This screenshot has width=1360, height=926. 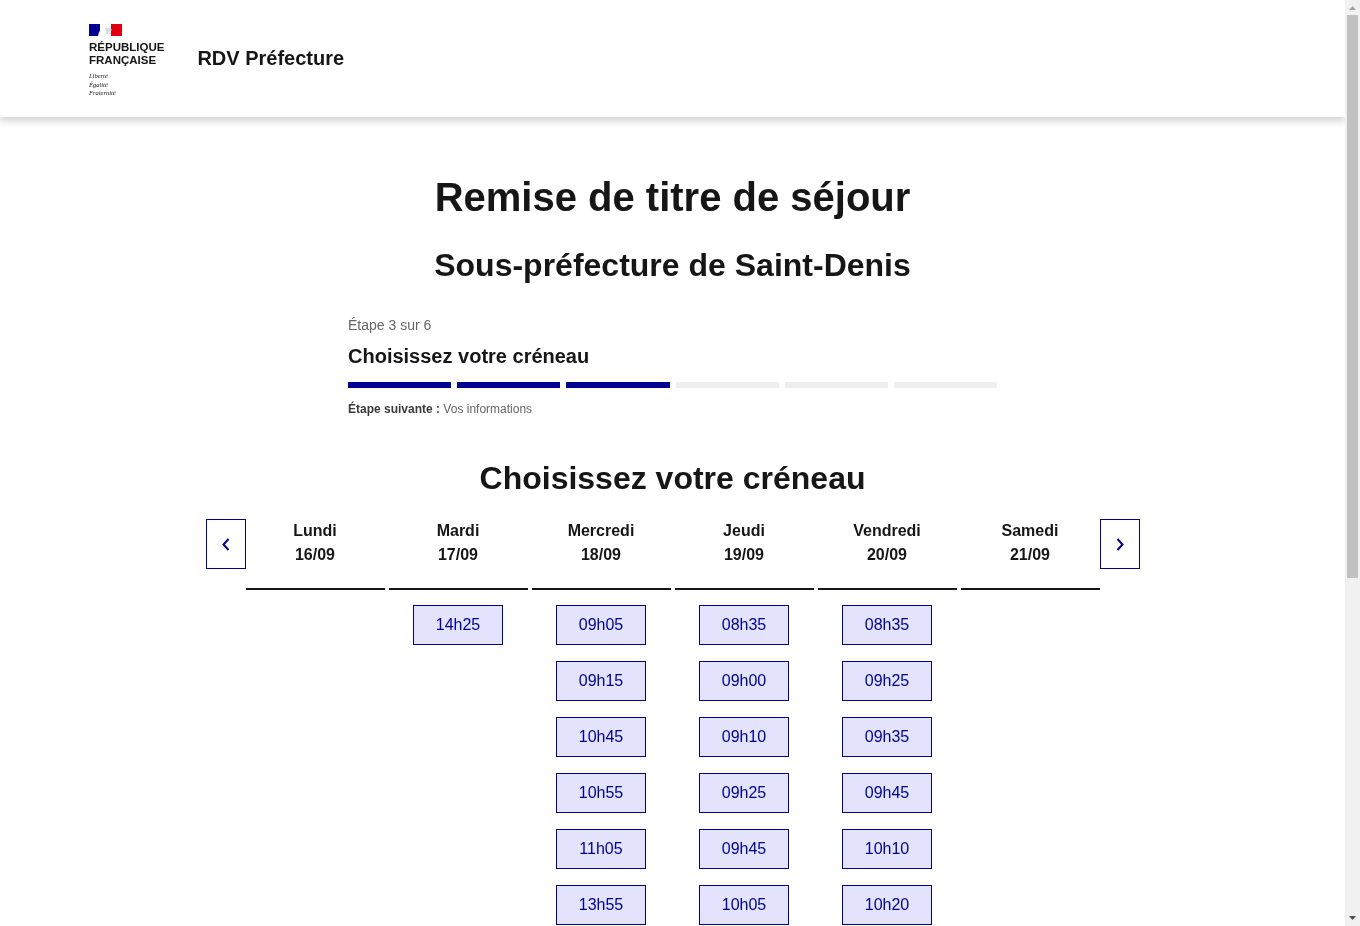 I want to click on day-name: Vendredi, so click(x=887, y=531).